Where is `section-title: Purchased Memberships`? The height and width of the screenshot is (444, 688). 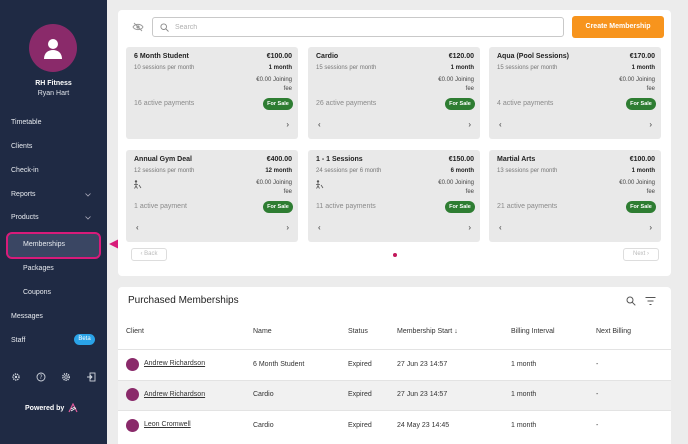 section-title: Purchased Memberships is located at coordinates (183, 300).